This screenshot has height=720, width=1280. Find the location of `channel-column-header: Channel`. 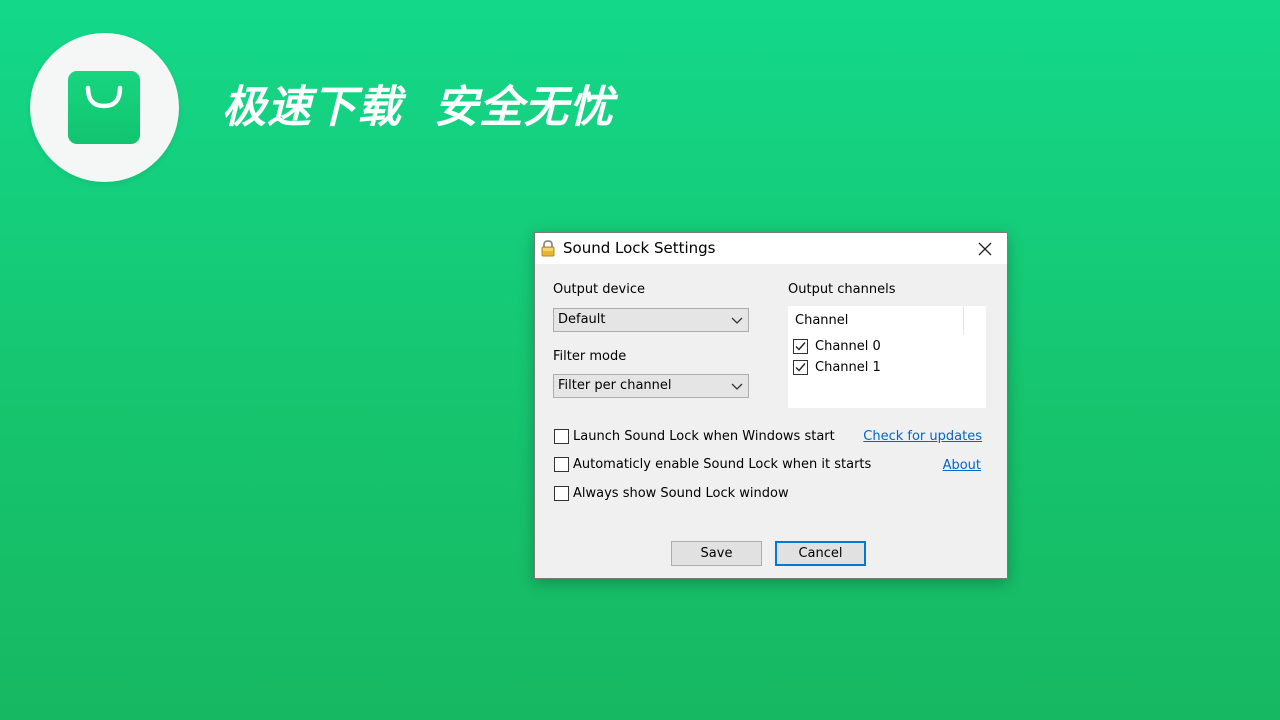

channel-column-header: Channel is located at coordinates (876, 320).